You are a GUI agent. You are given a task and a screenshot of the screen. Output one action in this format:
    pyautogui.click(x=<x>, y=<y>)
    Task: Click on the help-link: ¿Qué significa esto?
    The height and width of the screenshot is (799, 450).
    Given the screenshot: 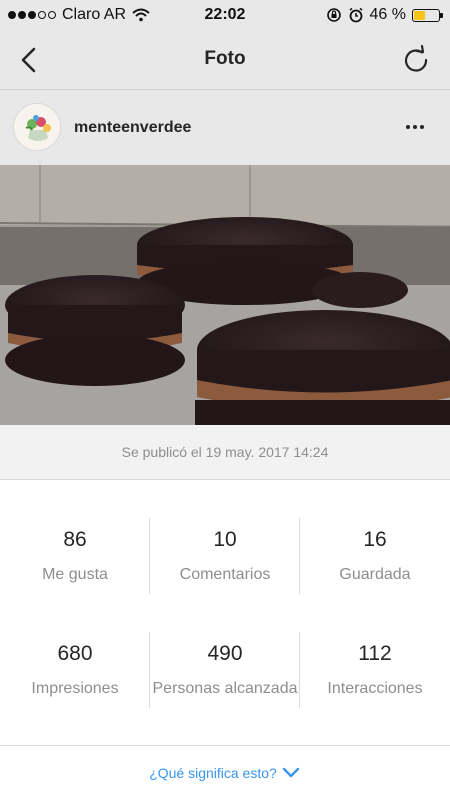 What is the action you would take?
    pyautogui.click(x=213, y=773)
    